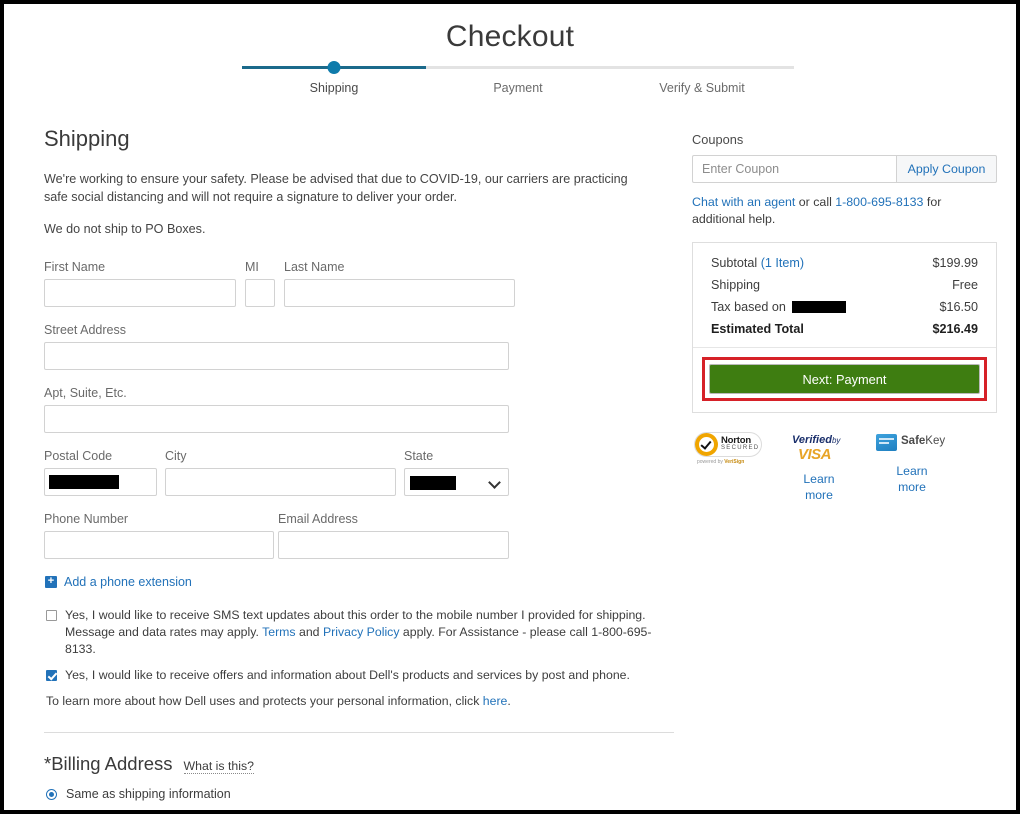 This screenshot has height=814, width=1020. What do you see at coordinates (334, 88) in the screenshot?
I see `step-label-shipping: Shipping` at bounding box center [334, 88].